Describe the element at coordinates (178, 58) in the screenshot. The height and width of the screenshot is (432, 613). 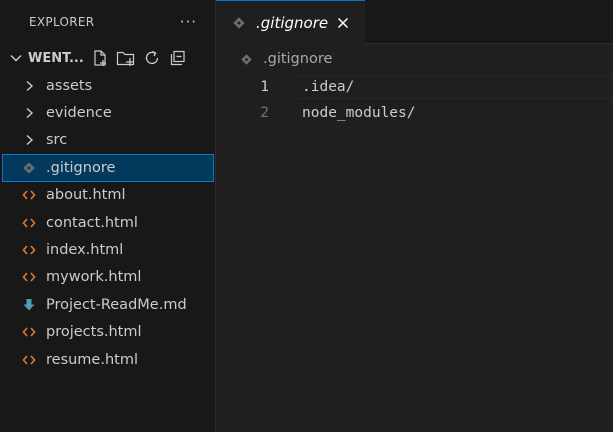
I see `collapse-all-icon` at that location.